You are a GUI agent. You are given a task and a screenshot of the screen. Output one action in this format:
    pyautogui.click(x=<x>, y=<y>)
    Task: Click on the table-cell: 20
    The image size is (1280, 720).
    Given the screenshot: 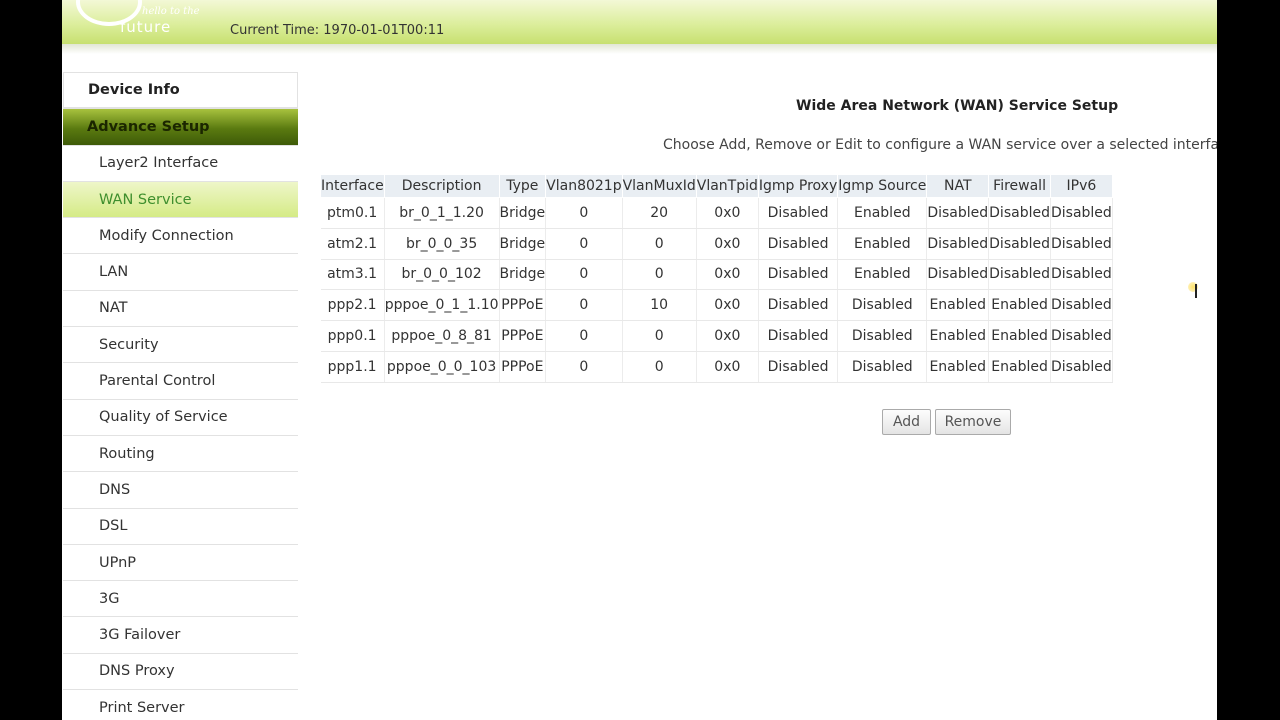 What is the action you would take?
    pyautogui.click(x=659, y=213)
    